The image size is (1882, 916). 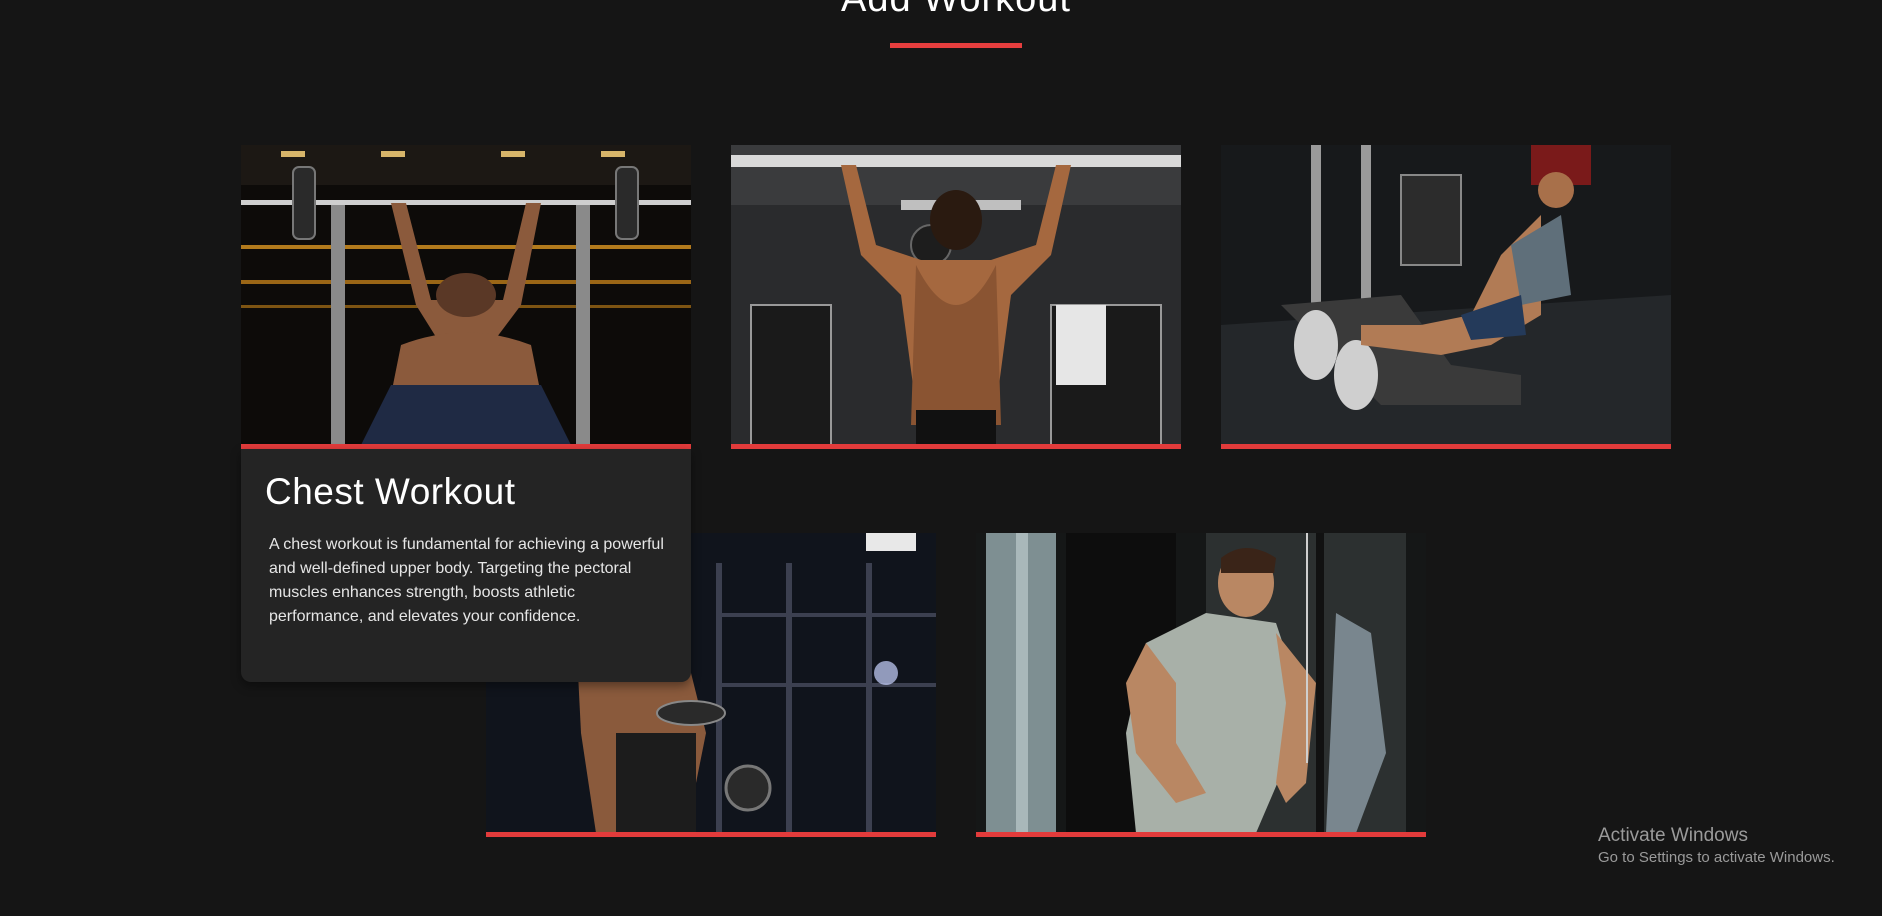 I want to click on workout-card-chest, so click(x=466, y=297).